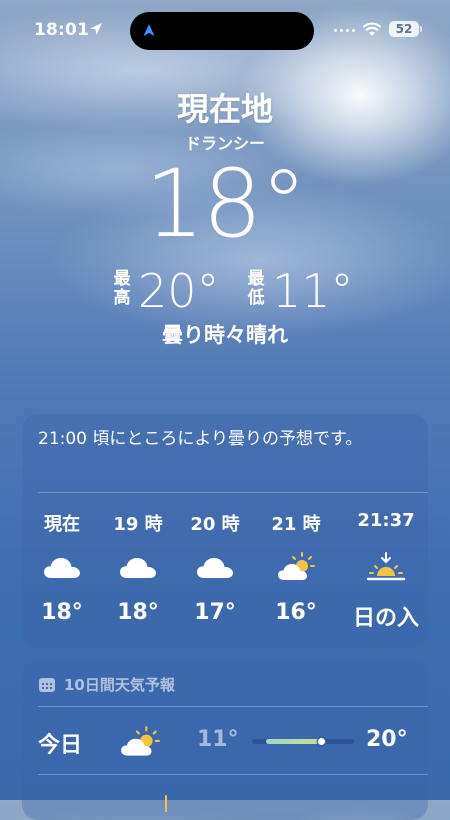 The image size is (450, 820). What do you see at coordinates (200, 439) in the screenshot?
I see `forecast-summary: 21:00 頃にところにより曇りの予想です。` at bounding box center [200, 439].